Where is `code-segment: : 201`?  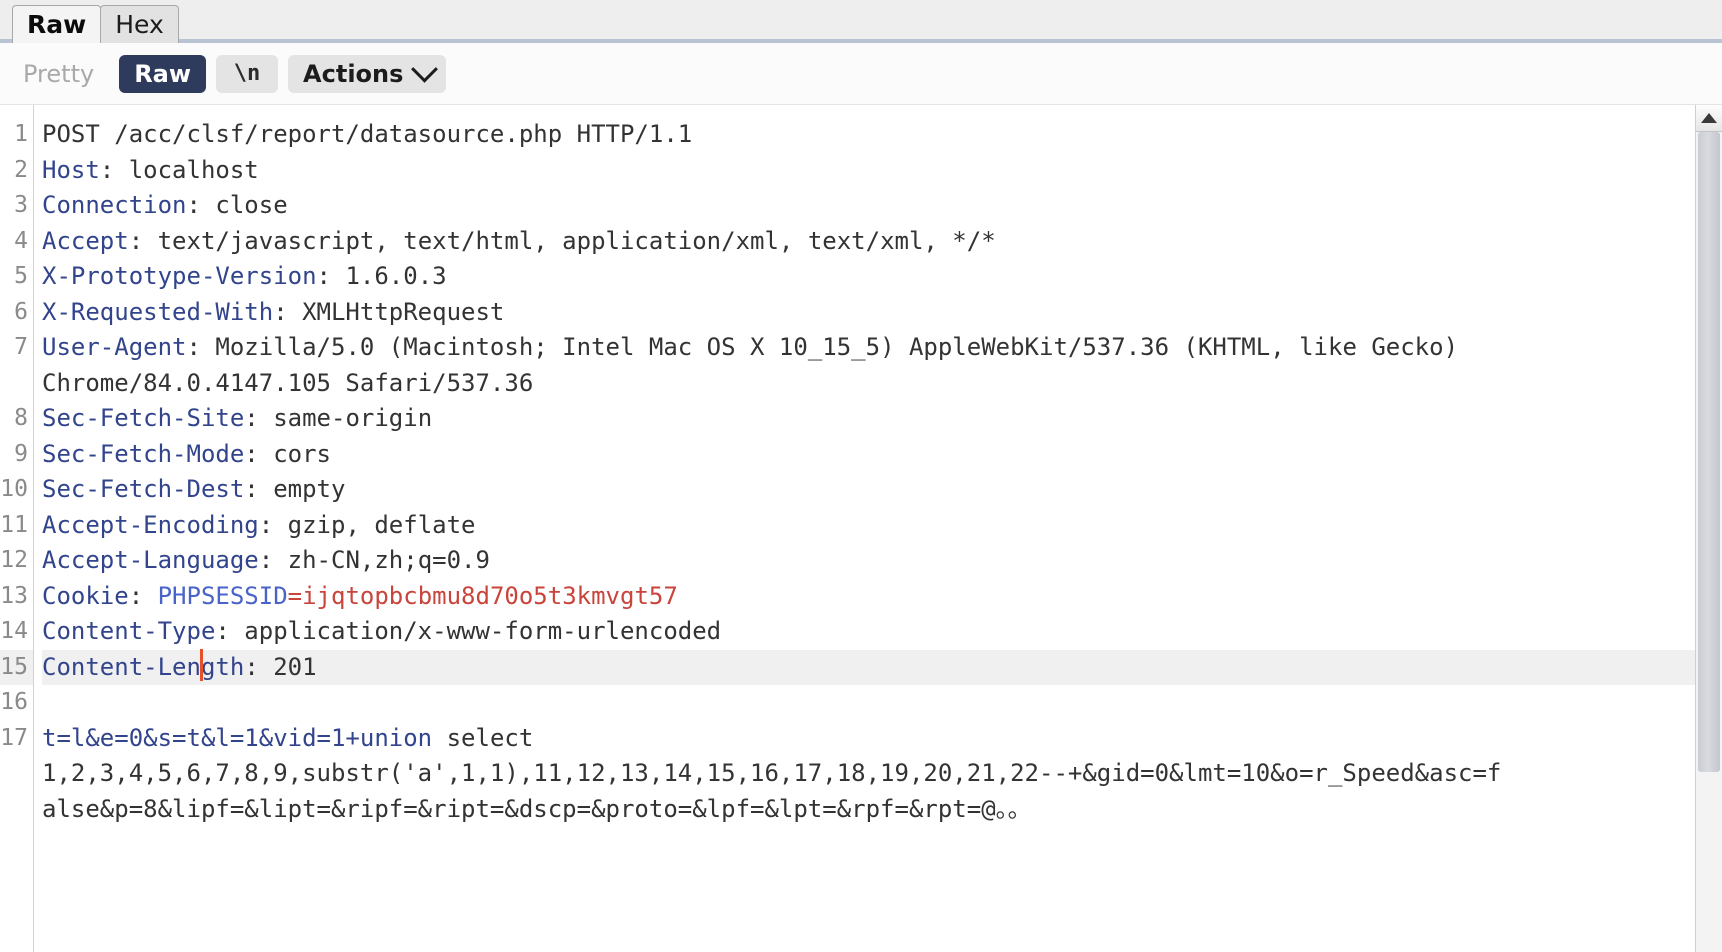
code-segment: : 201 is located at coordinates (280, 666).